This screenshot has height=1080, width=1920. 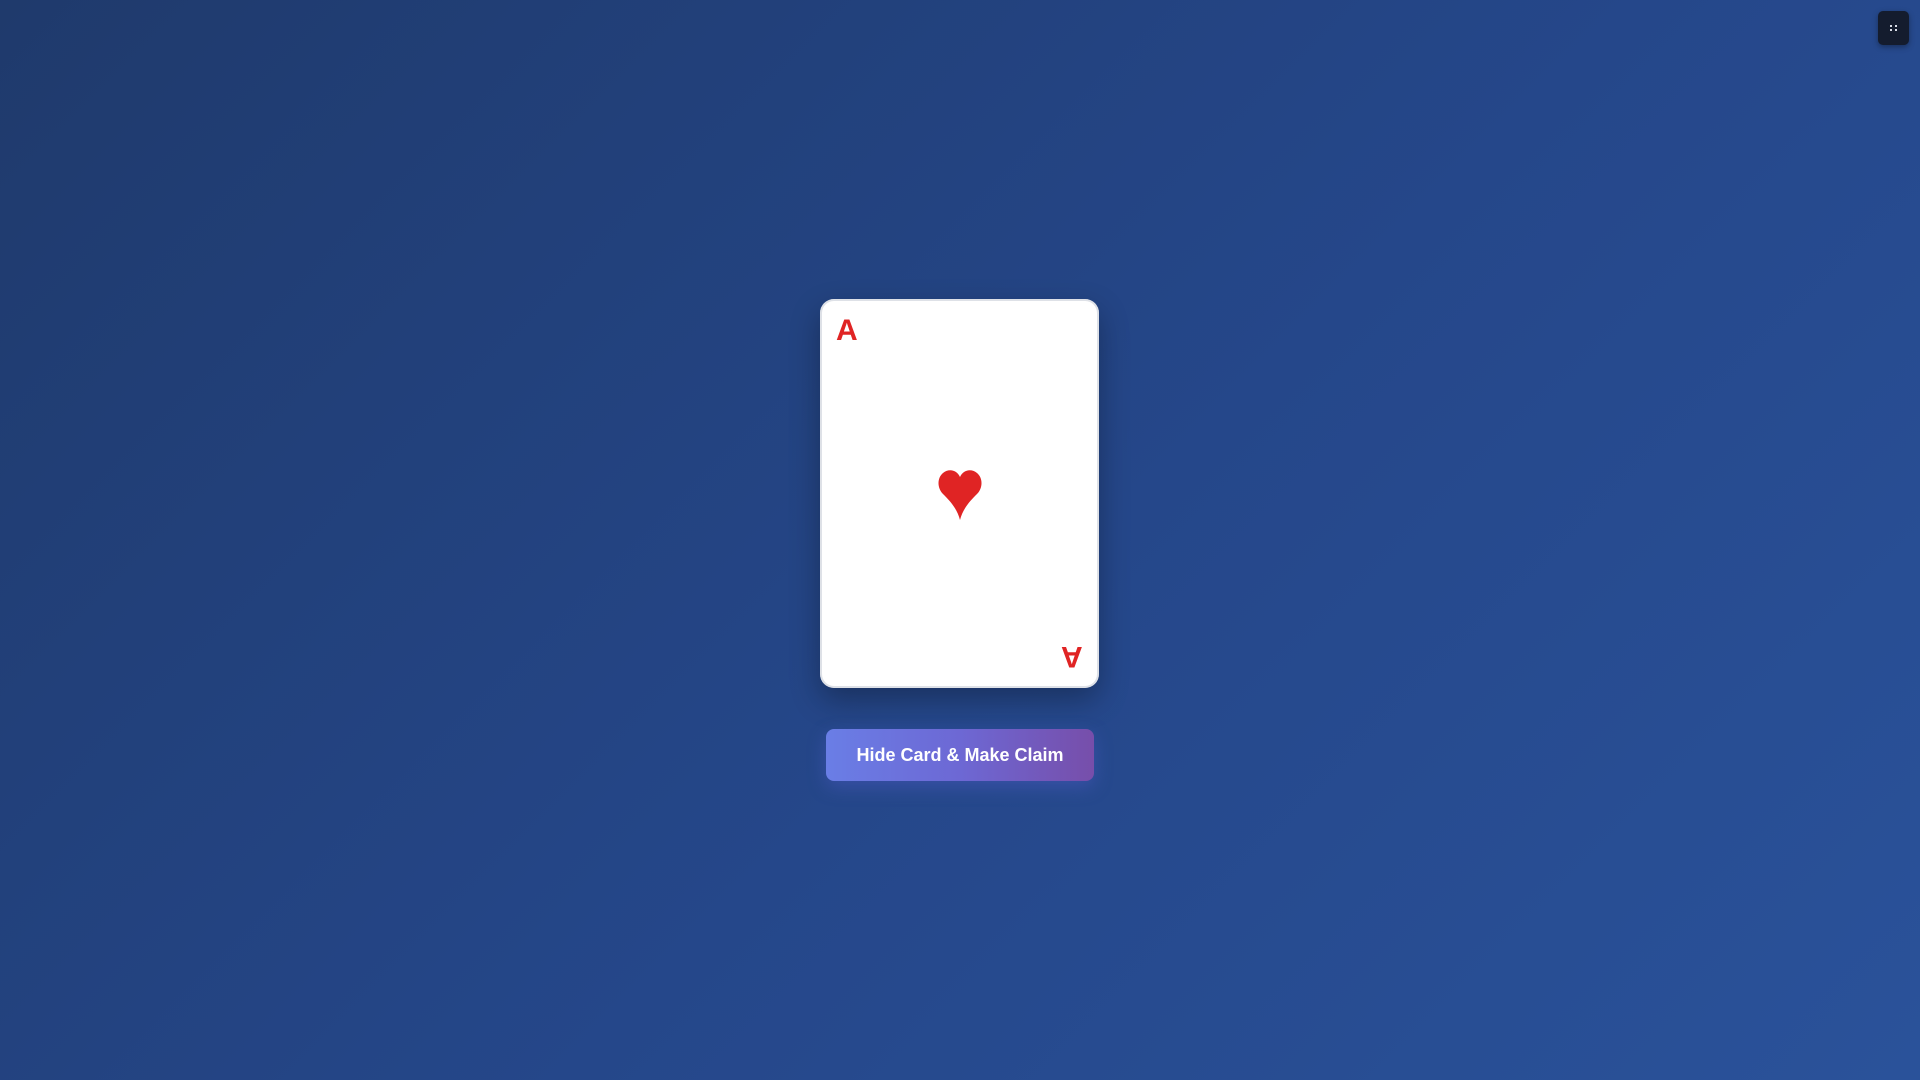 I want to click on card-rank-bottom: A, so click(x=1072, y=656).